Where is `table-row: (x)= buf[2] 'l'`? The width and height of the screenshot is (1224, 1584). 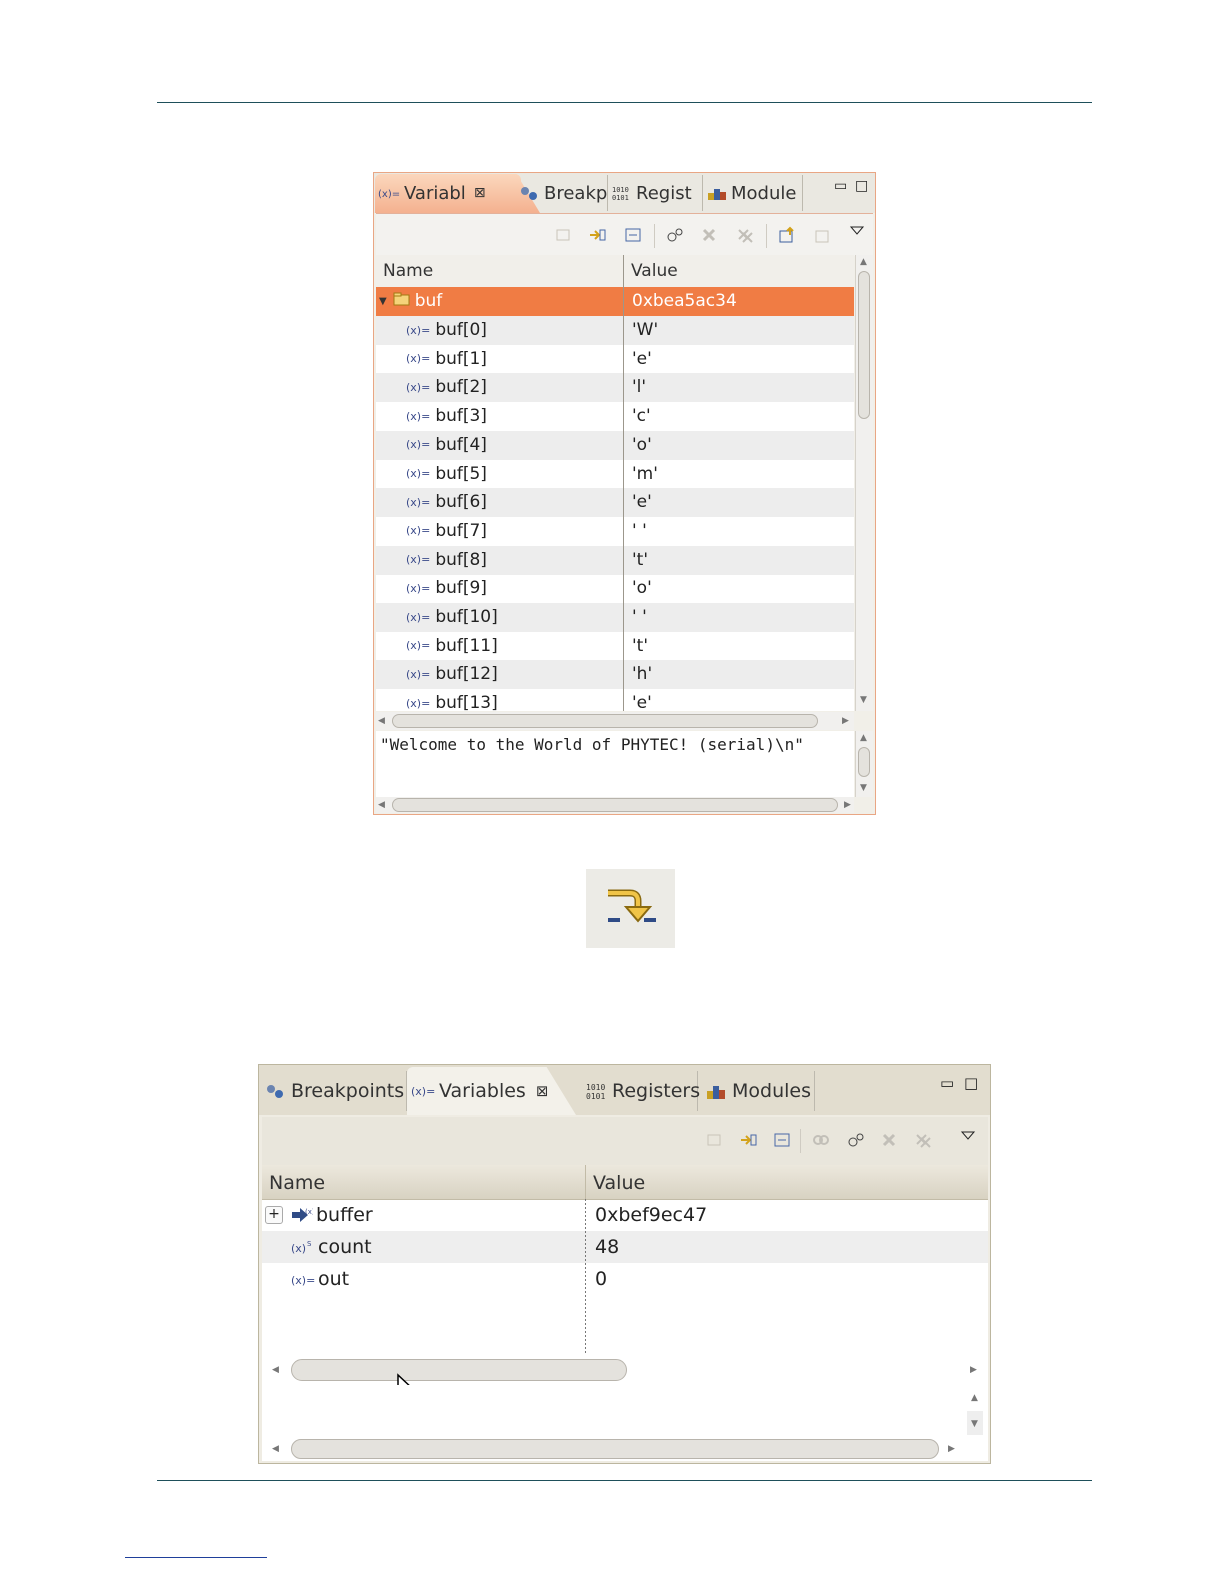 table-row: (x)= buf[2] 'l' is located at coordinates (615, 388).